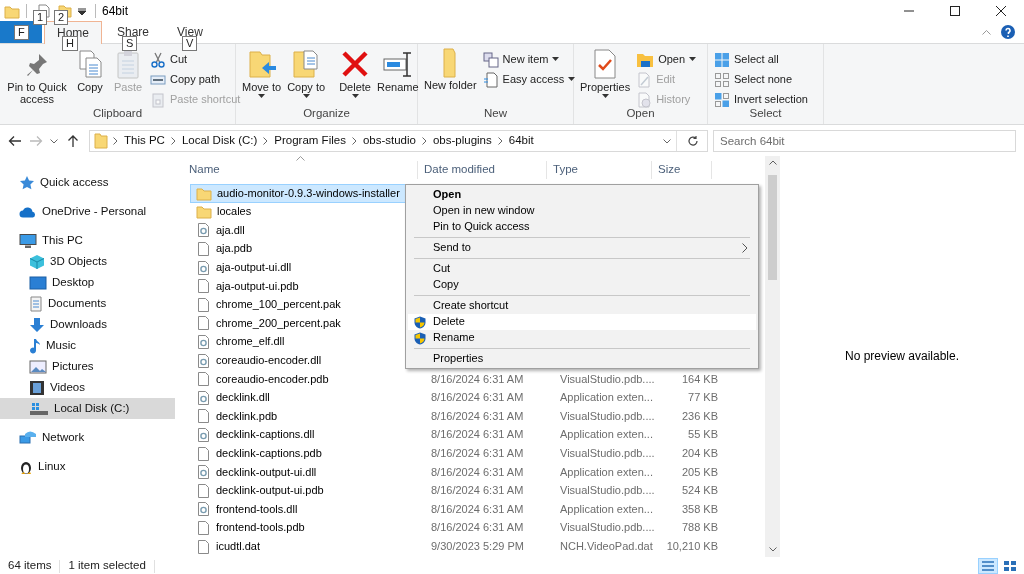 The image size is (1024, 574). What do you see at coordinates (765, 114) in the screenshot?
I see `group-label: Select` at bounding box center [765, 114].